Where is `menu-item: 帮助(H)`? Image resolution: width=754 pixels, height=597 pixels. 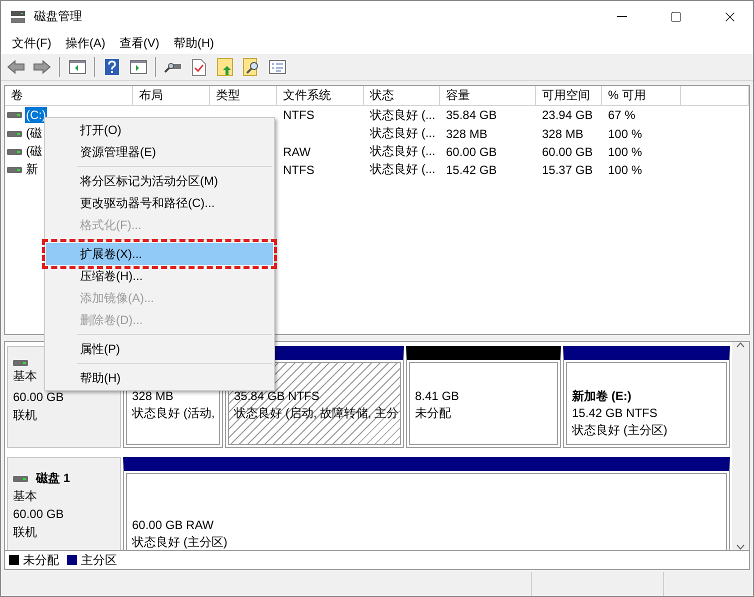
menu-item: 帮助(H) is located at coordinates (193, 43).